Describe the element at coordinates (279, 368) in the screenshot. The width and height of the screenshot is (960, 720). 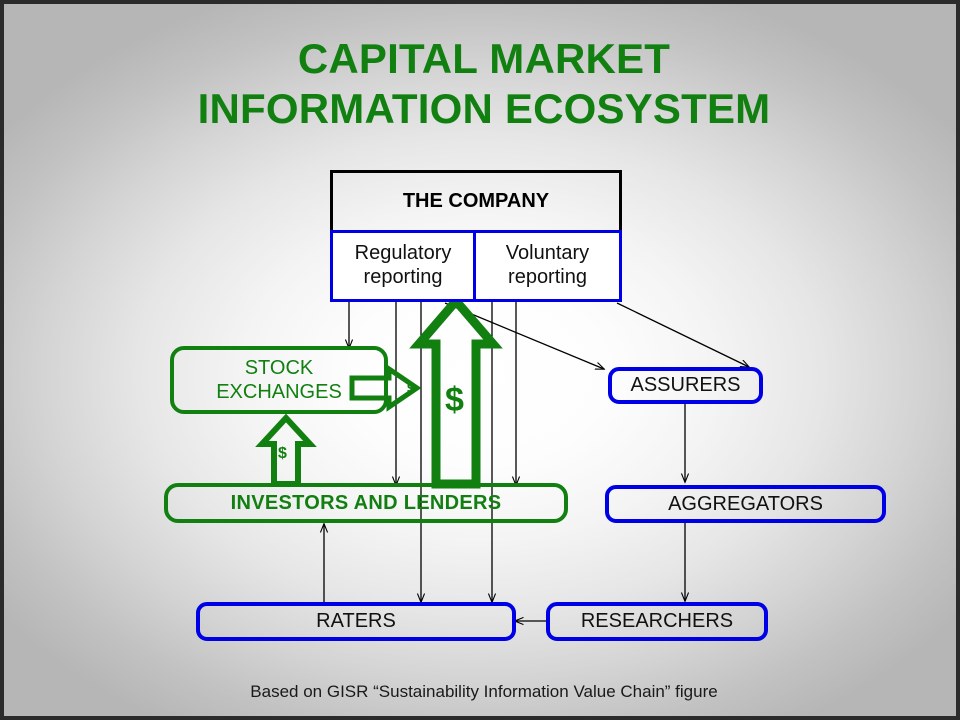
I see `stock-exchanges-line-1: STOCK` at that location.